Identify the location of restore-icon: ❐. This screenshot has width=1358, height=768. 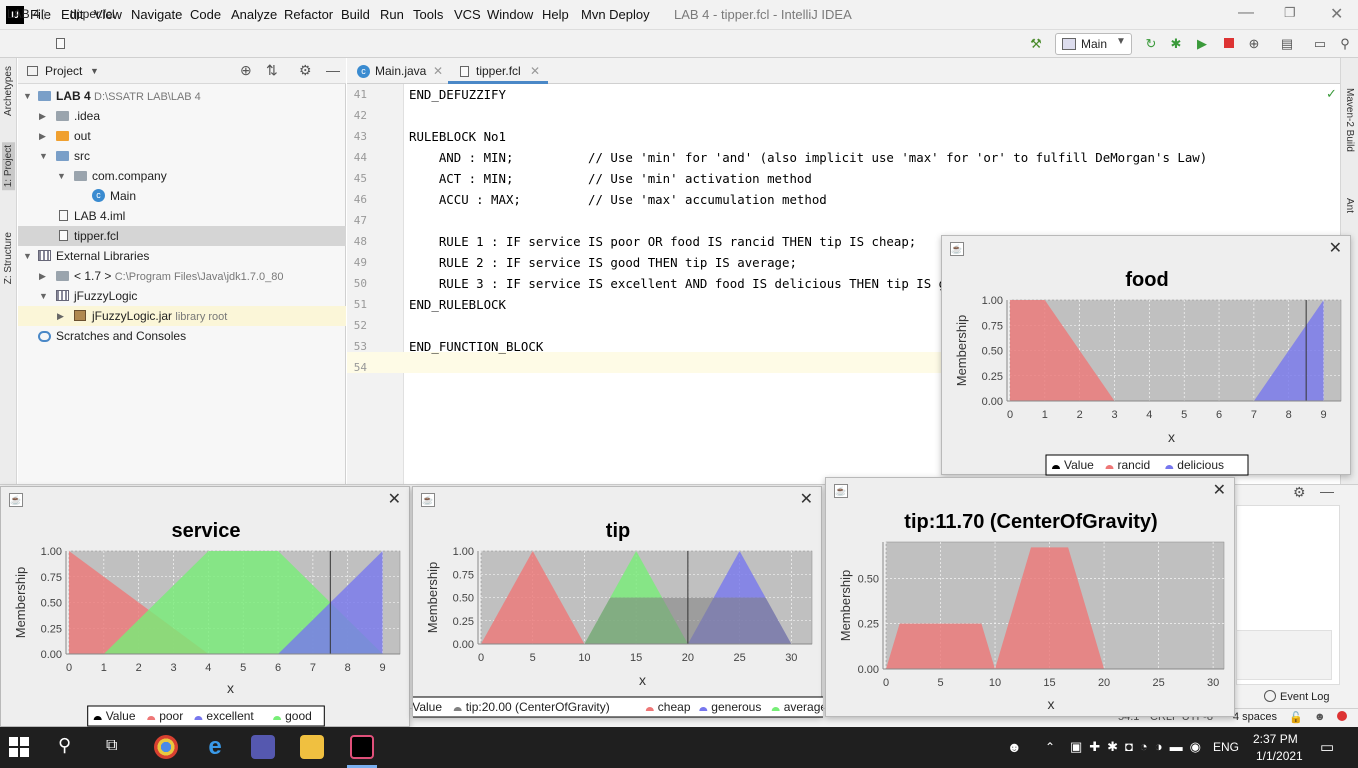
(1290, 13).